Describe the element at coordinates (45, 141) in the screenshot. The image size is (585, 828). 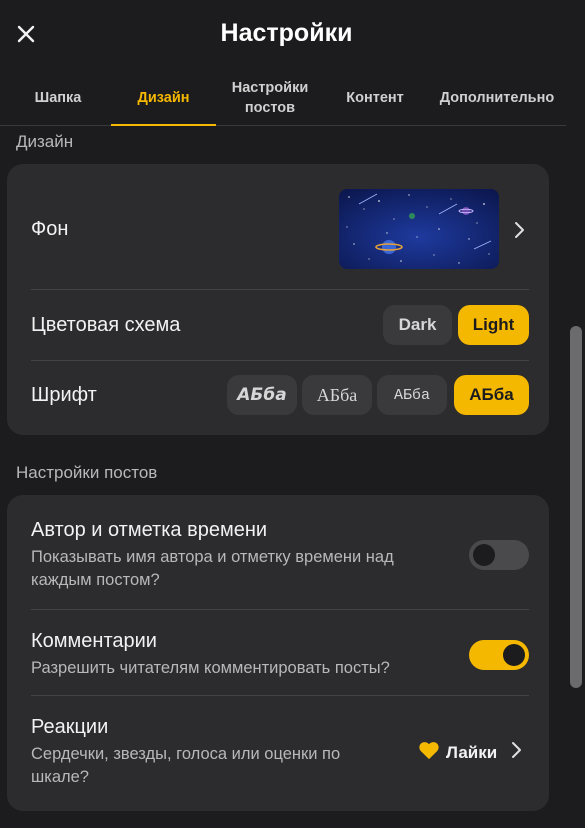
I see `section-label-design: Дизайн` at that location.